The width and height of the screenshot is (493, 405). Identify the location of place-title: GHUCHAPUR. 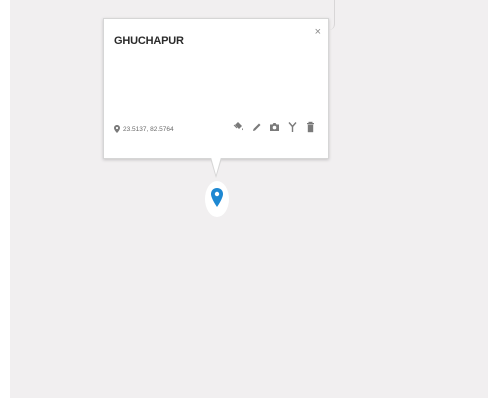
(149, 41).